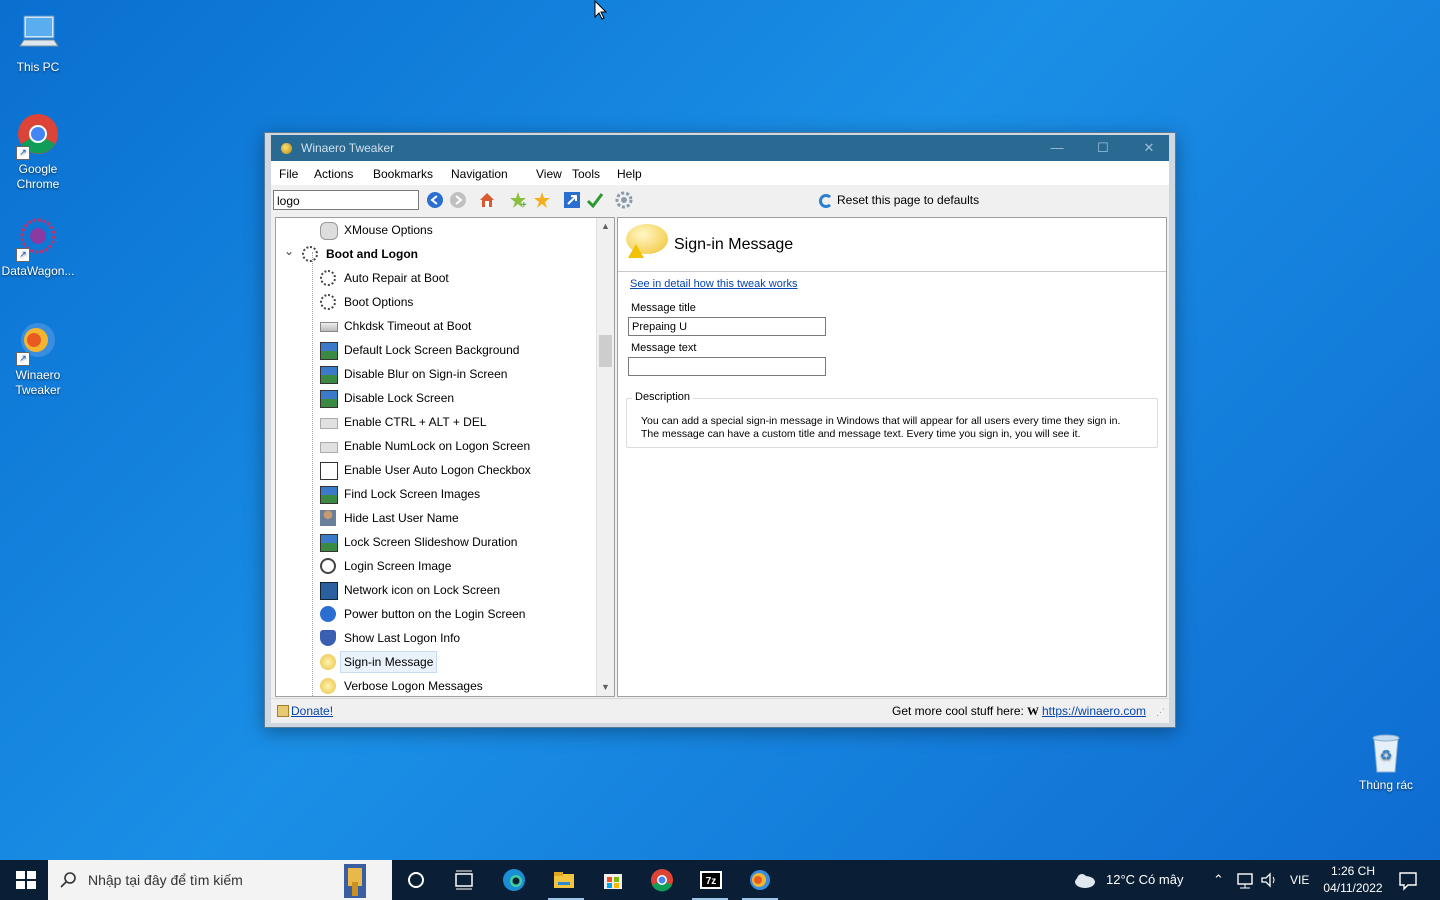  What do you see at coordinates (1057, 148) in the screenshot?
I see `minimize-button: —` at bounding box center [1057, 148].